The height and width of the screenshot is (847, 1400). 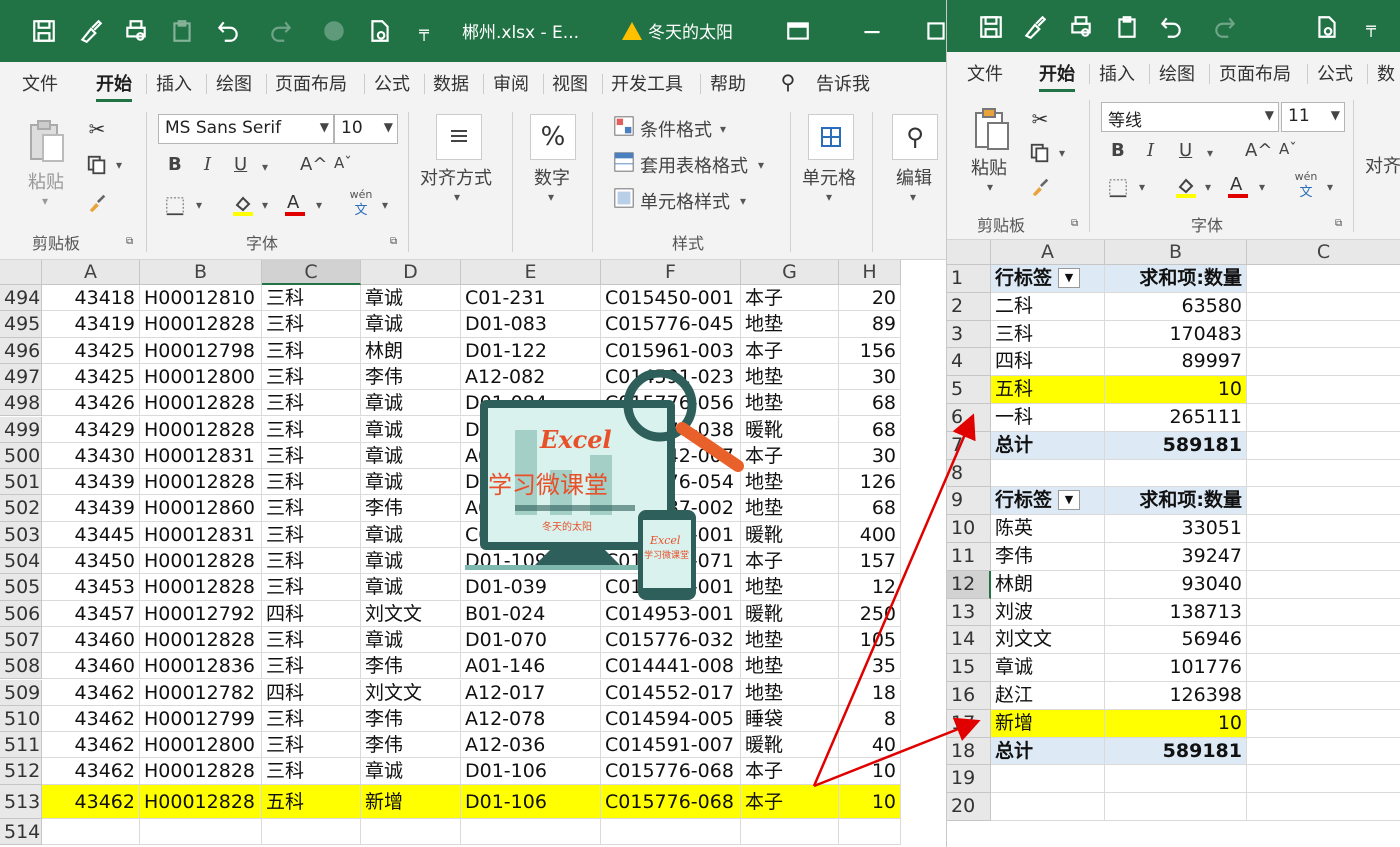 I want to click on row-header: 11, so click(x=969, y=557).